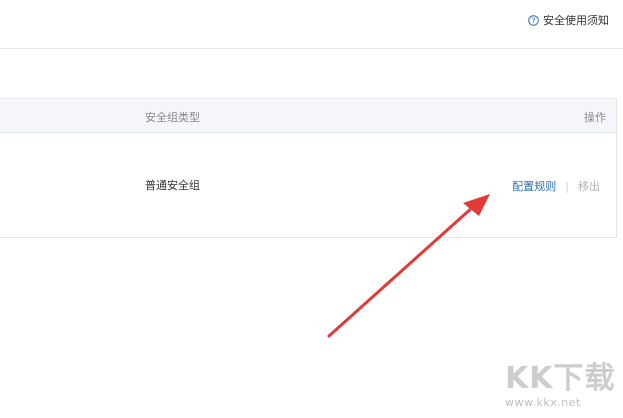 The width and height of the screenshot is (623, 418). What do you see at coordinates (560, 378) in the screenshot?
I see `watermark-logo: KK下载` at bounding box center [560, 378].